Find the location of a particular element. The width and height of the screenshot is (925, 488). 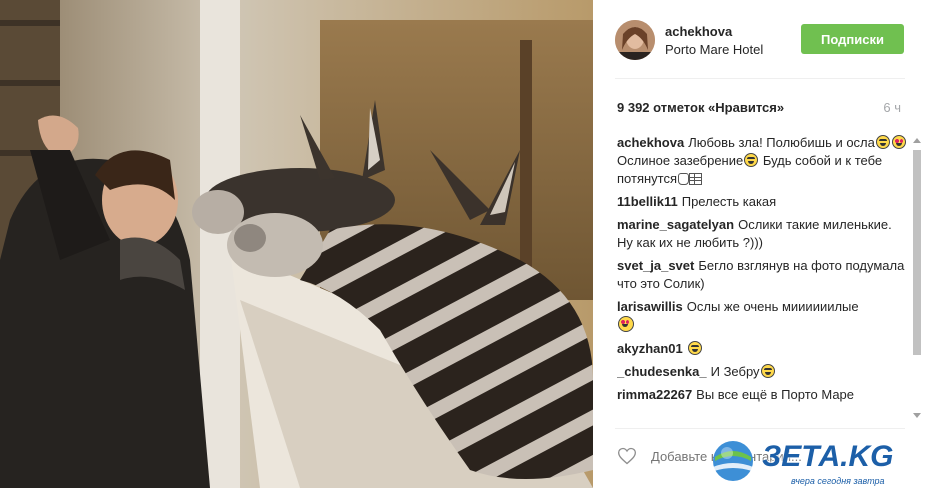

comment-username: _chudesenka_ is located at coordinates (662, 371).